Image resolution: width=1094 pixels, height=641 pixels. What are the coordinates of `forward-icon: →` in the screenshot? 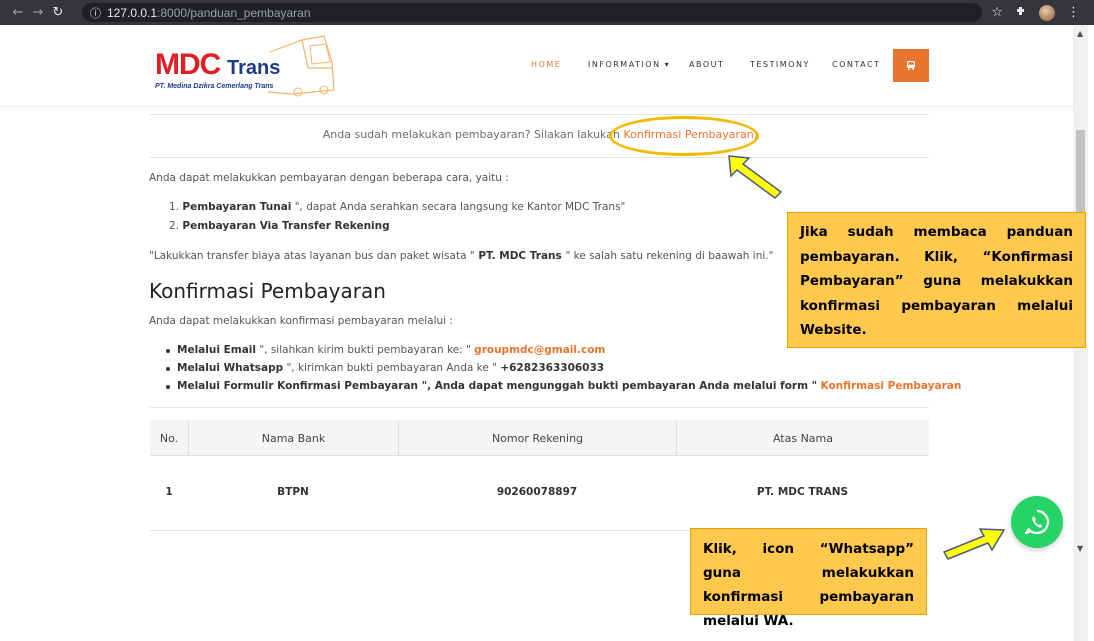 It's located at (38, 12).